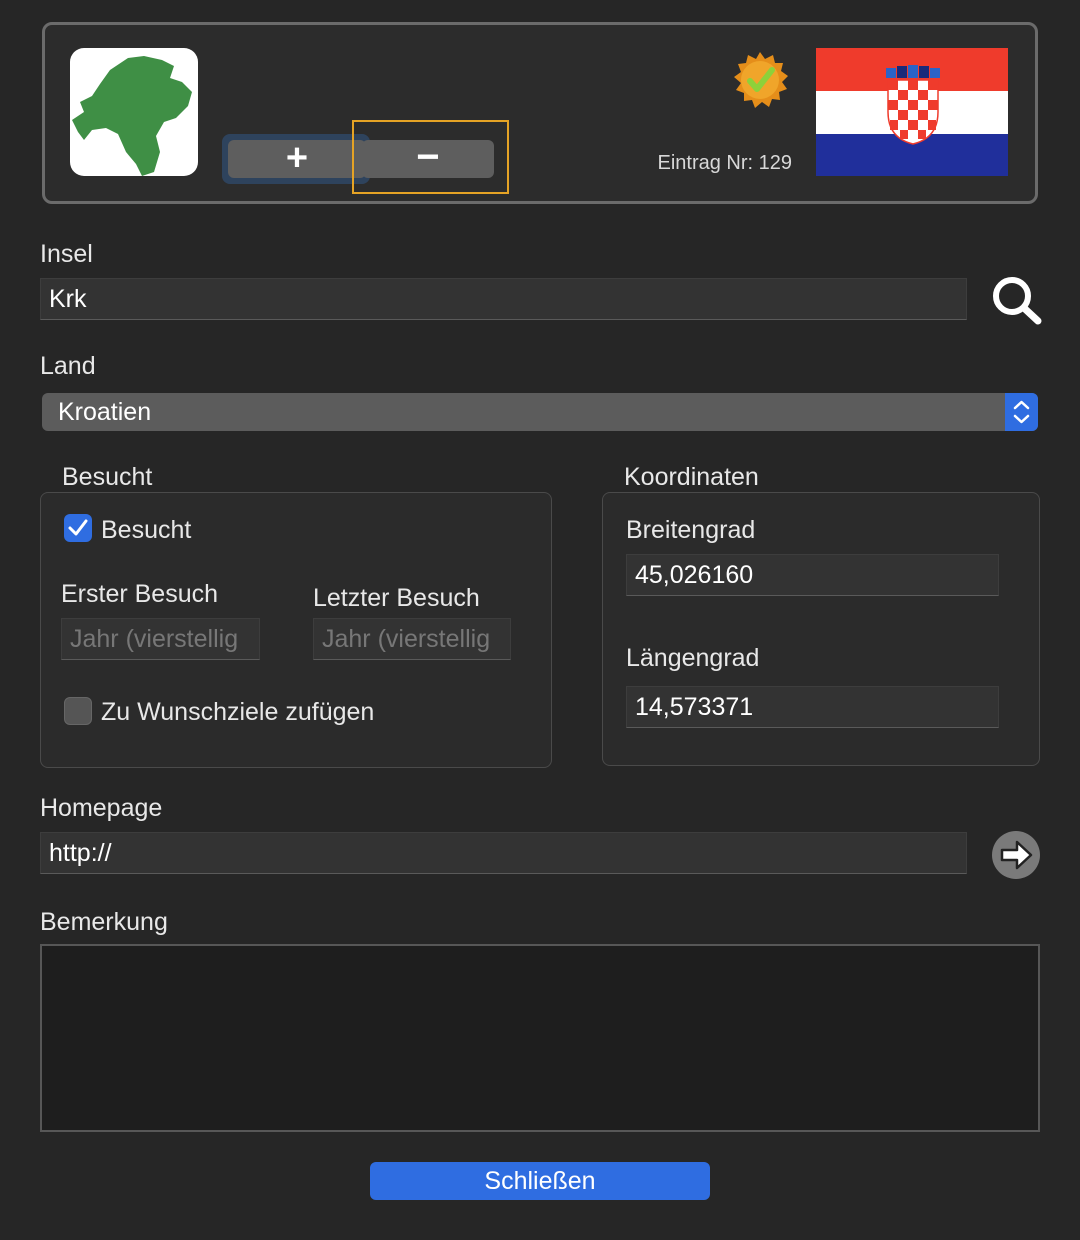  Describe the element at coordinates (134, 112) in the screenshot. I see `island-map-thumbnail` at that location.